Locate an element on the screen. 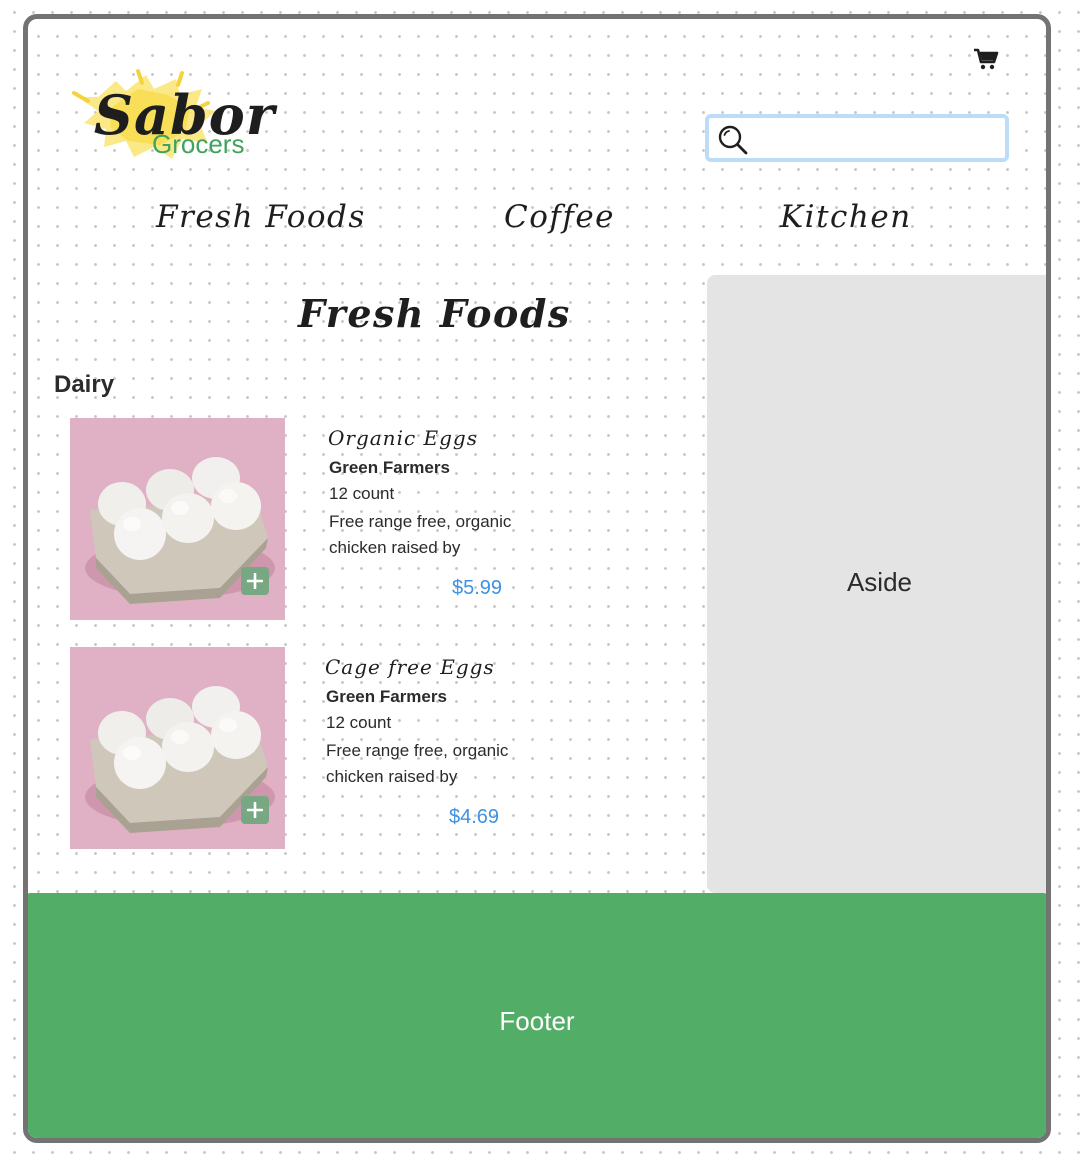 The height and width of the screenshot is (1168, 1092). nav-item-kitchen: Kitchen is located at coordinates (846, 217).